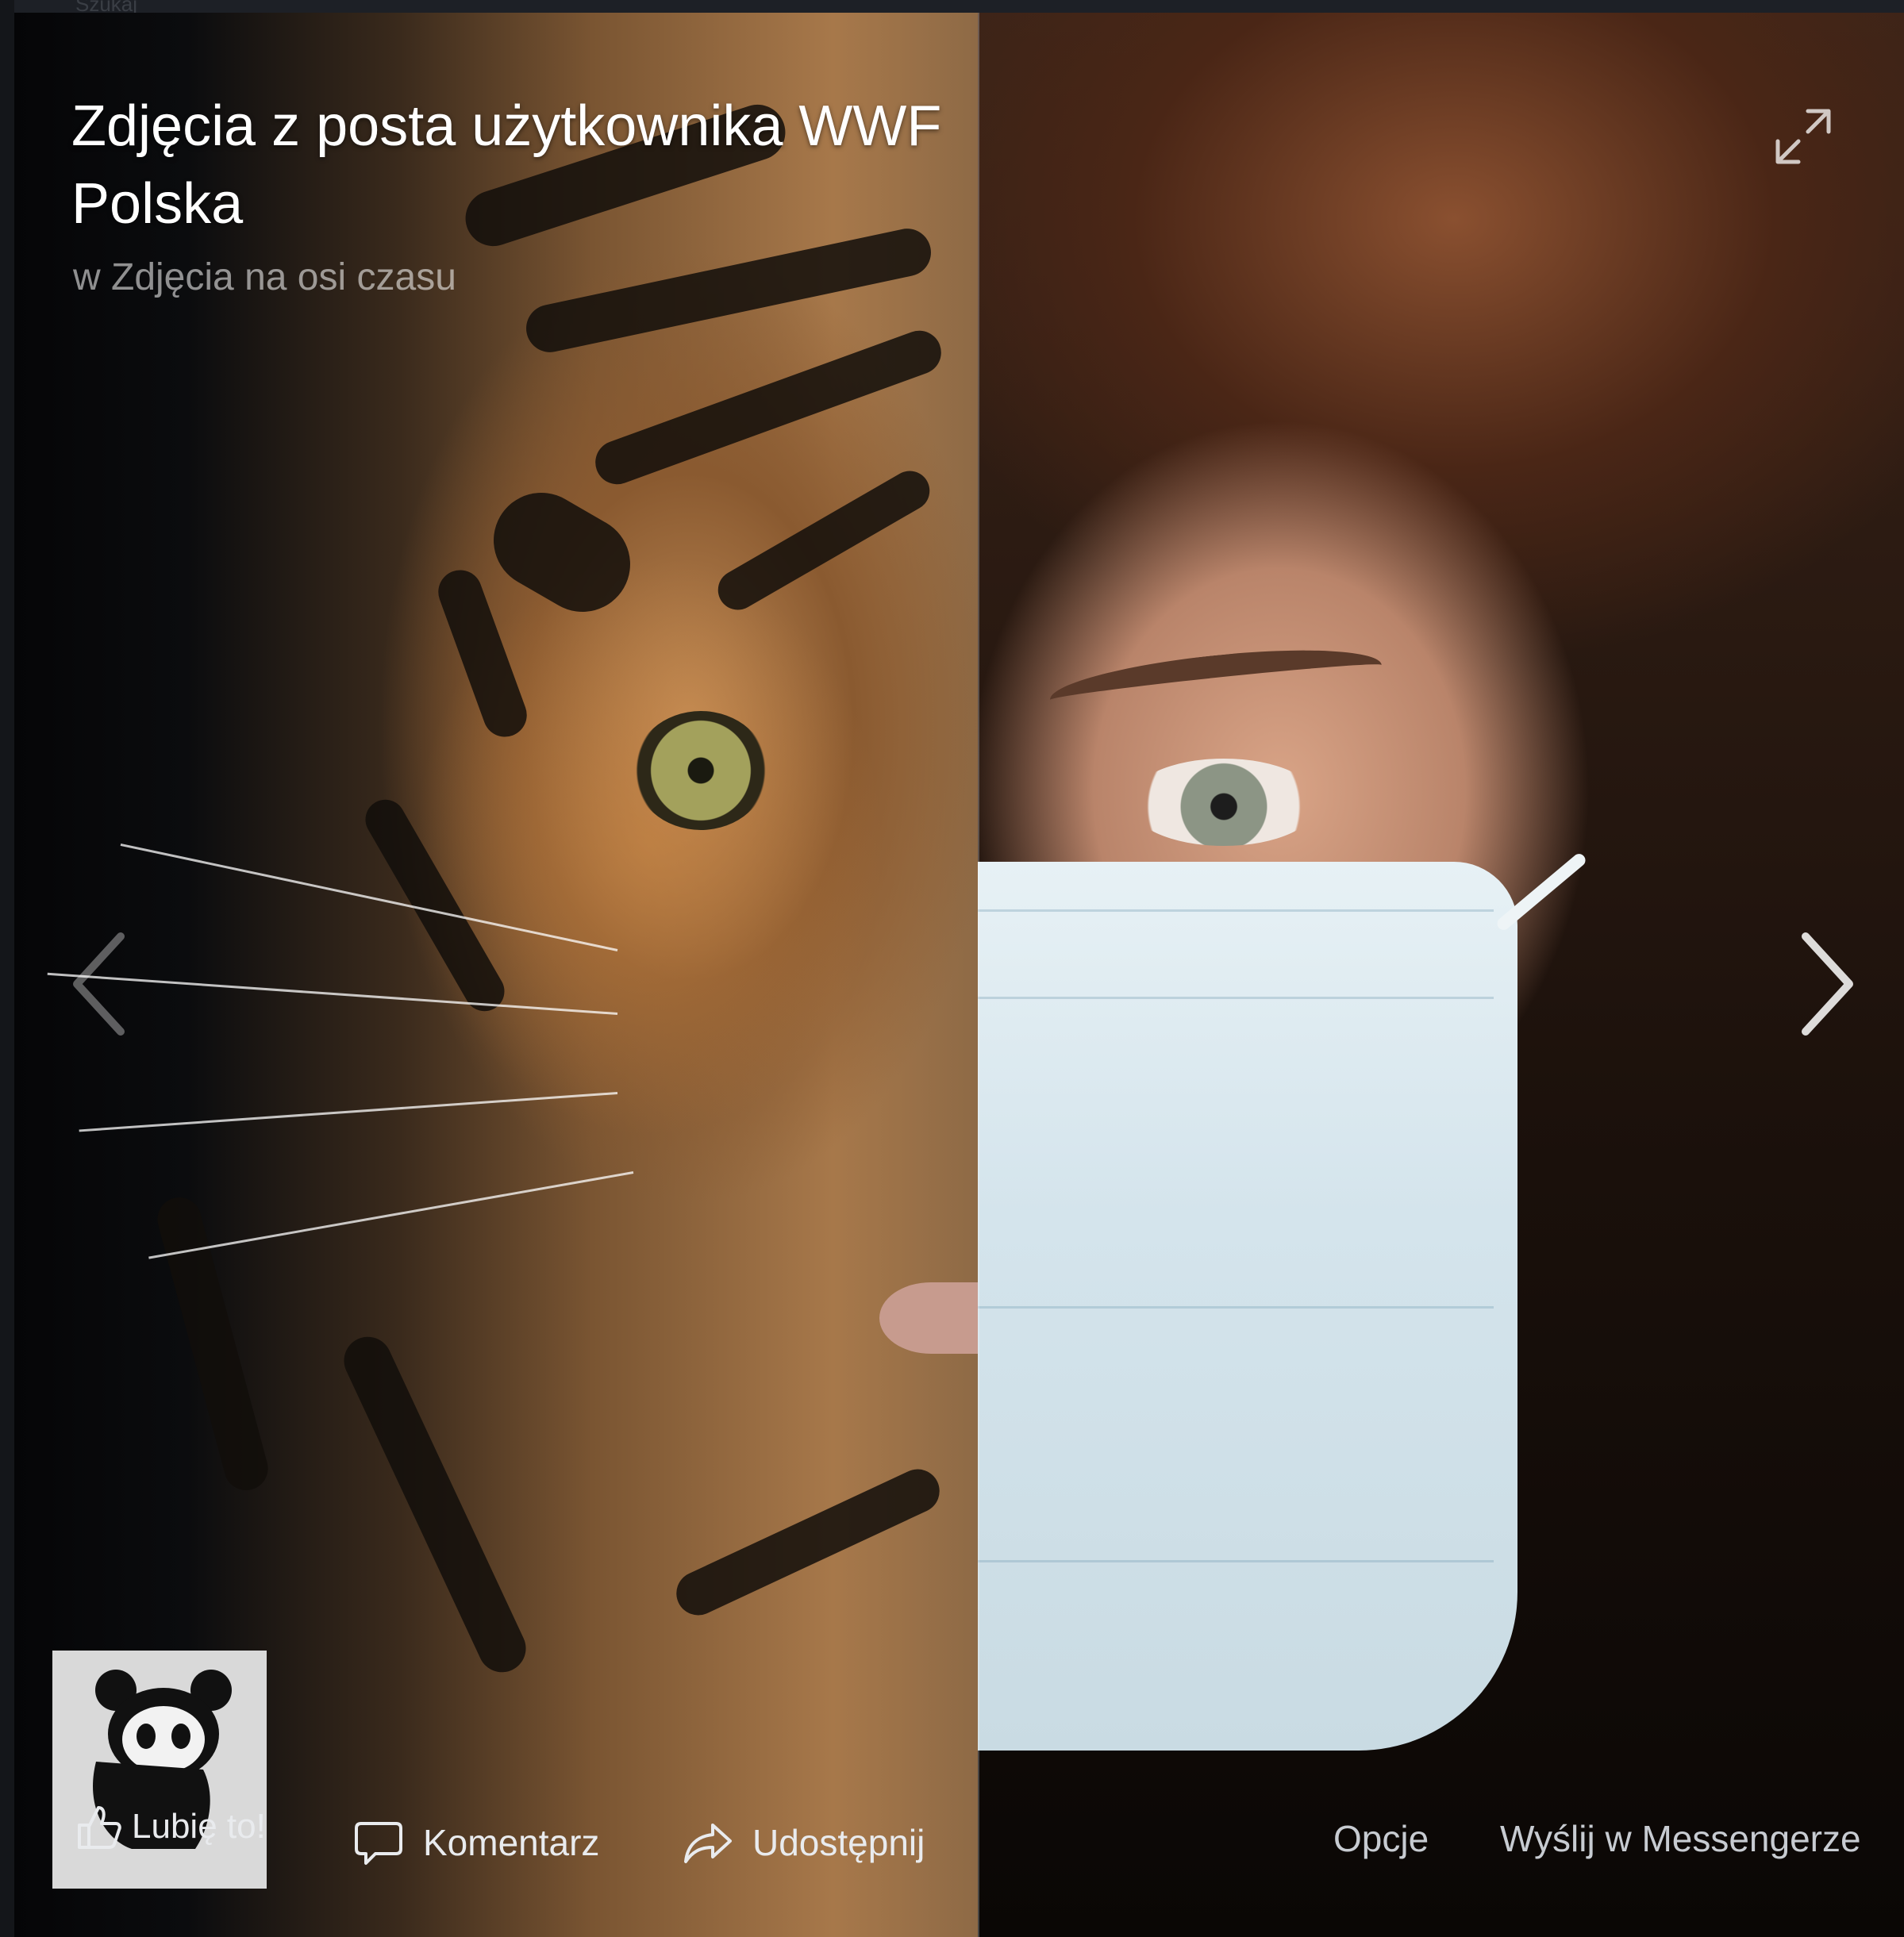  Describe the element at coordinates (978, 975) in the screenshot. I see `photo-divider` at that location.